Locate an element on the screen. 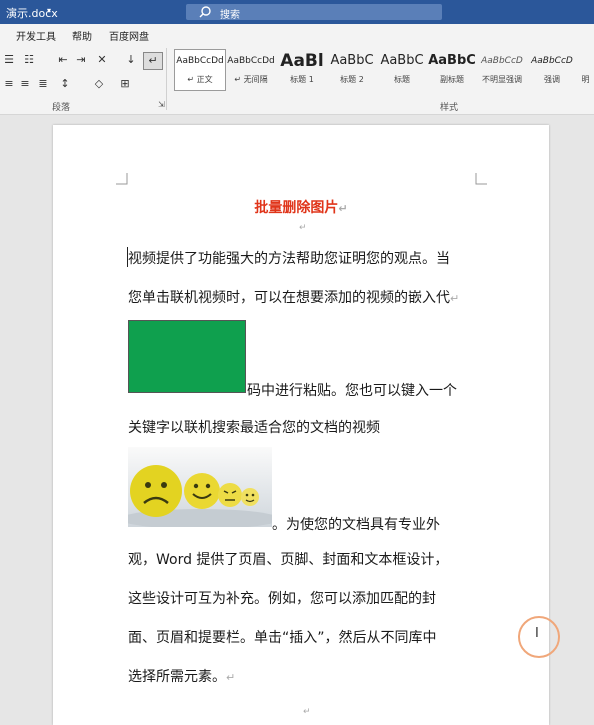 Image resolution: width=594 pixels, height=725 pixels. search-box: 搜索 is located at coordinates (314, 12).